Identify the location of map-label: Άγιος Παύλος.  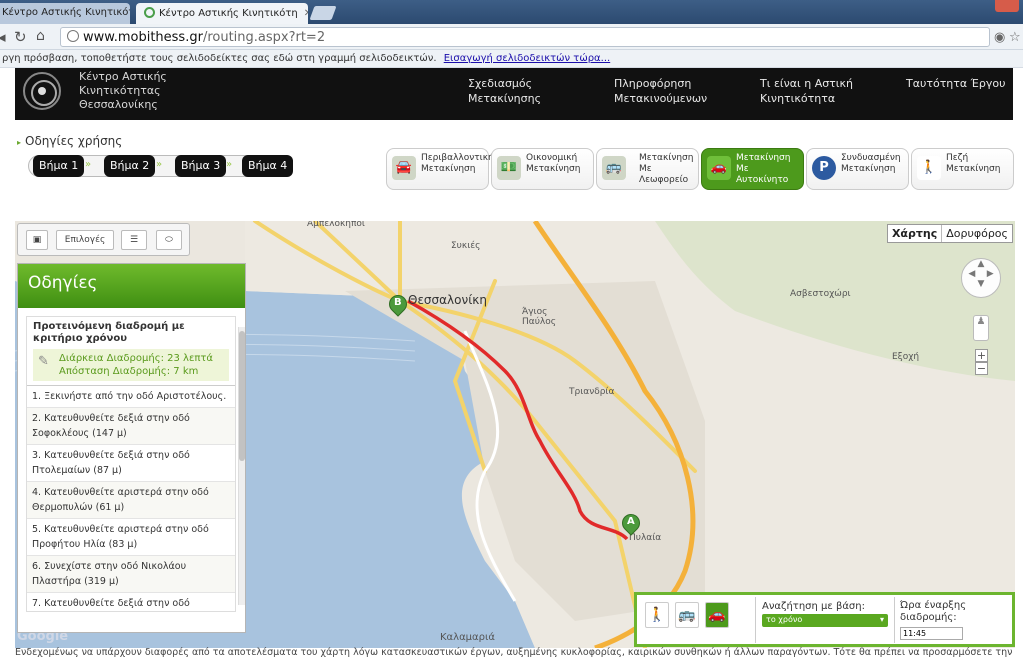
(539, 317).